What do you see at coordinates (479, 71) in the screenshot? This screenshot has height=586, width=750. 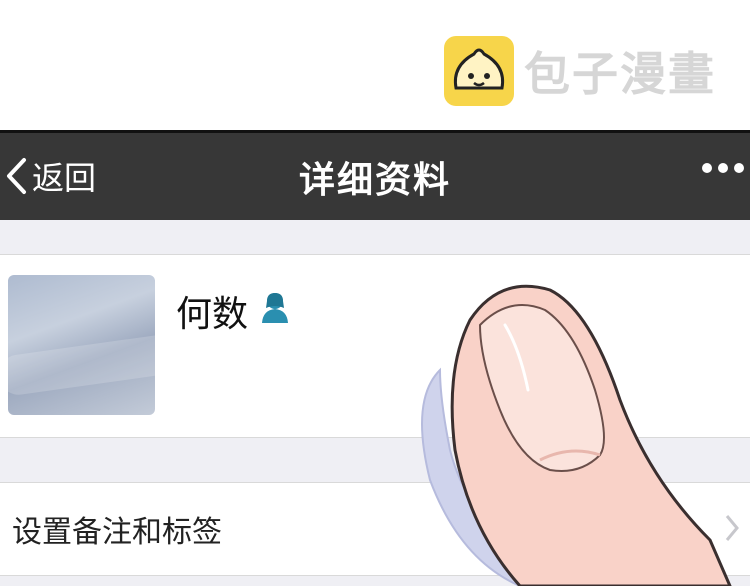 I see `bun-face-icon` at bounding box center [479, 71].